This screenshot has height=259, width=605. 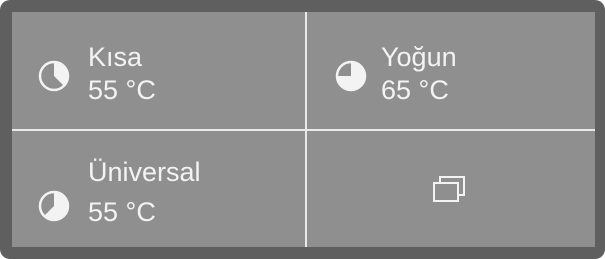 I want to click on stacked-windows-icon, so click(x=449, y=189).